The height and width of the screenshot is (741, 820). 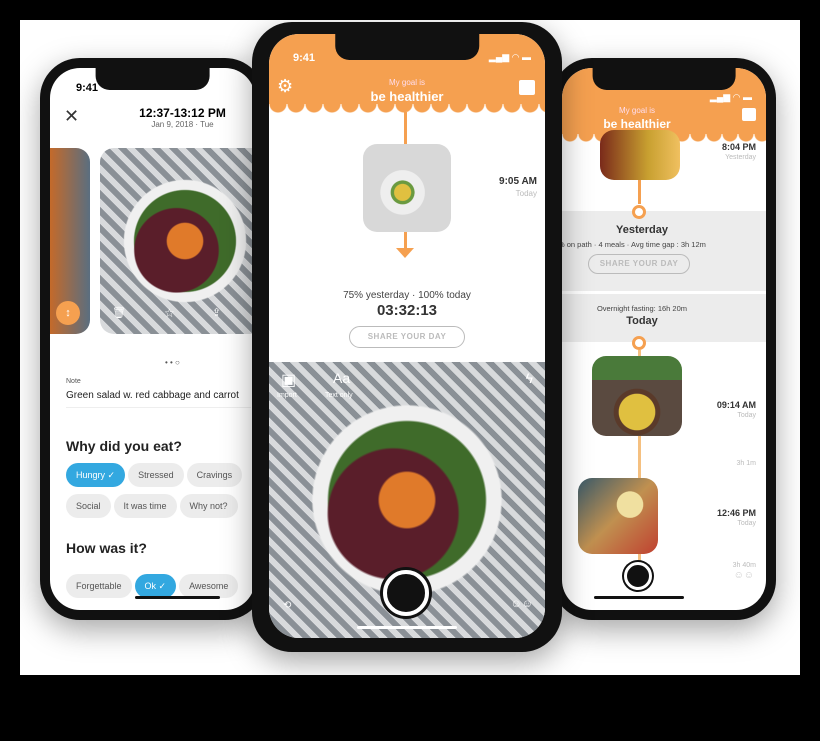 What do you see at coordinates (288, 380) in the screenshot?
I see `import-icon: ▣` at bounding box center [288, 380].